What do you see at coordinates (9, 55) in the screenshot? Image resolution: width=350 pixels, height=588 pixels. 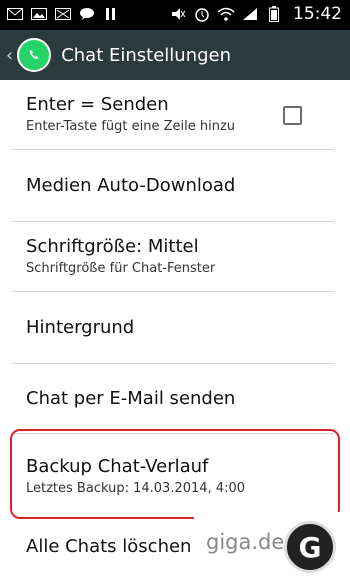 I see `back-chevron-icon: ‹` at bounding box center [9, 55].